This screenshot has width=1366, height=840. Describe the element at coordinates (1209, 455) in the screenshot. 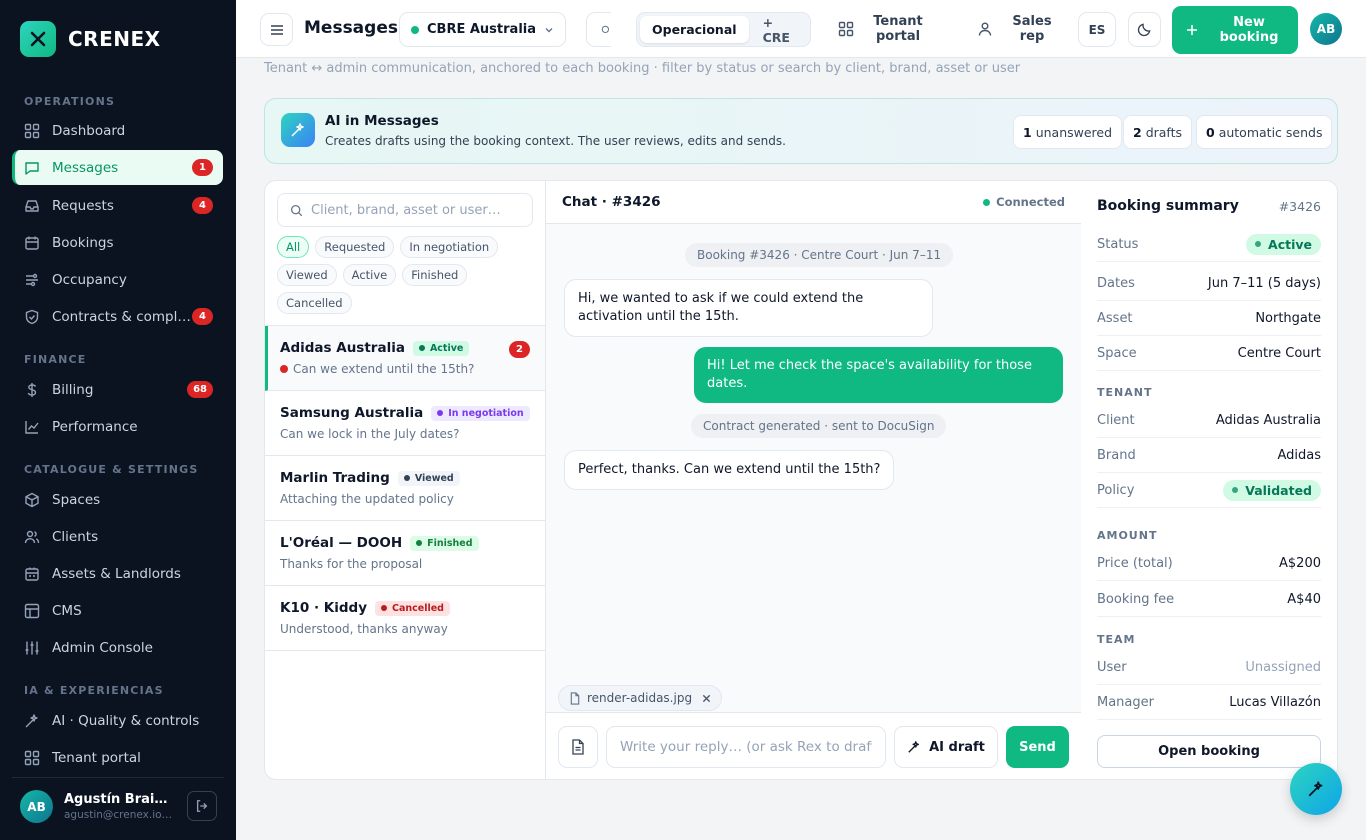

I see `summary-row-brand: Brand Adidas` at that location.